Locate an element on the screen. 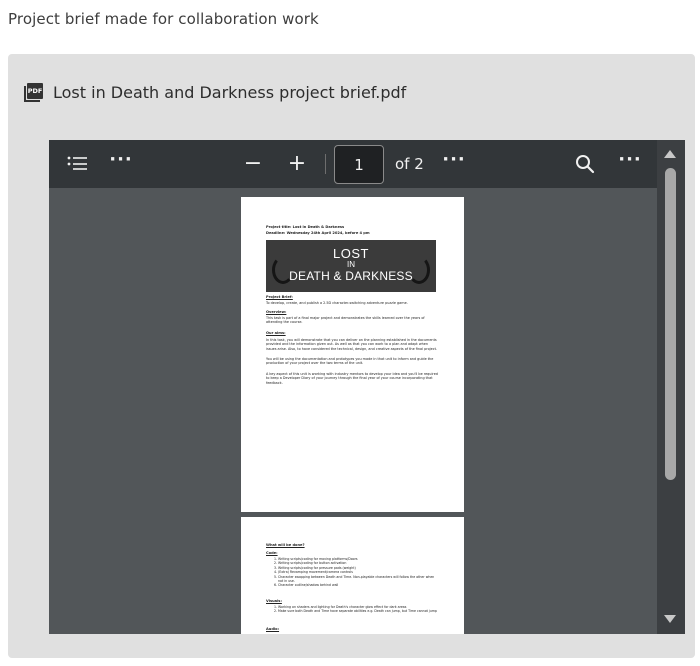 The image size is (700, 666). list-icon is located at coordinates (77, 163).